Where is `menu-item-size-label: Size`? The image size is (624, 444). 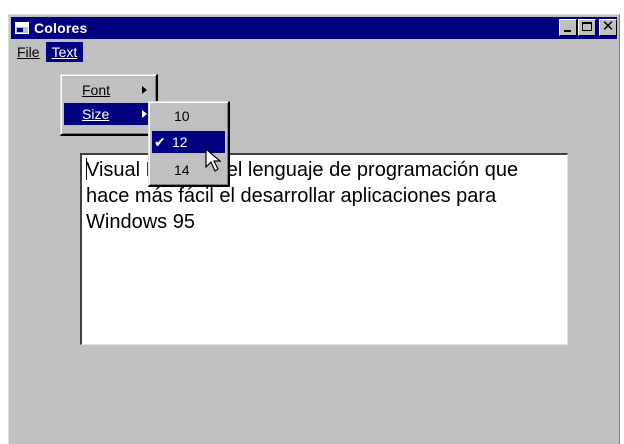
menu-item-size-label: Size is located at coordinates (96, 114).